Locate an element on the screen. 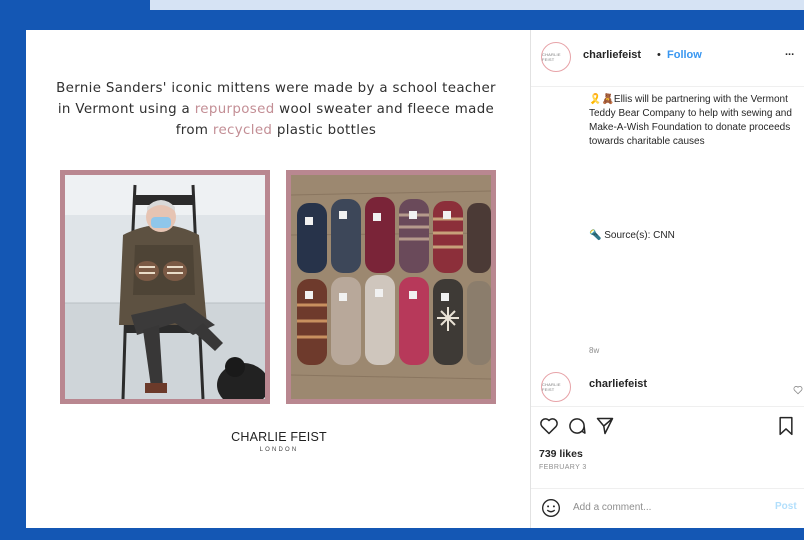  header-username: charliefeist is located at coordinates (612, 55).